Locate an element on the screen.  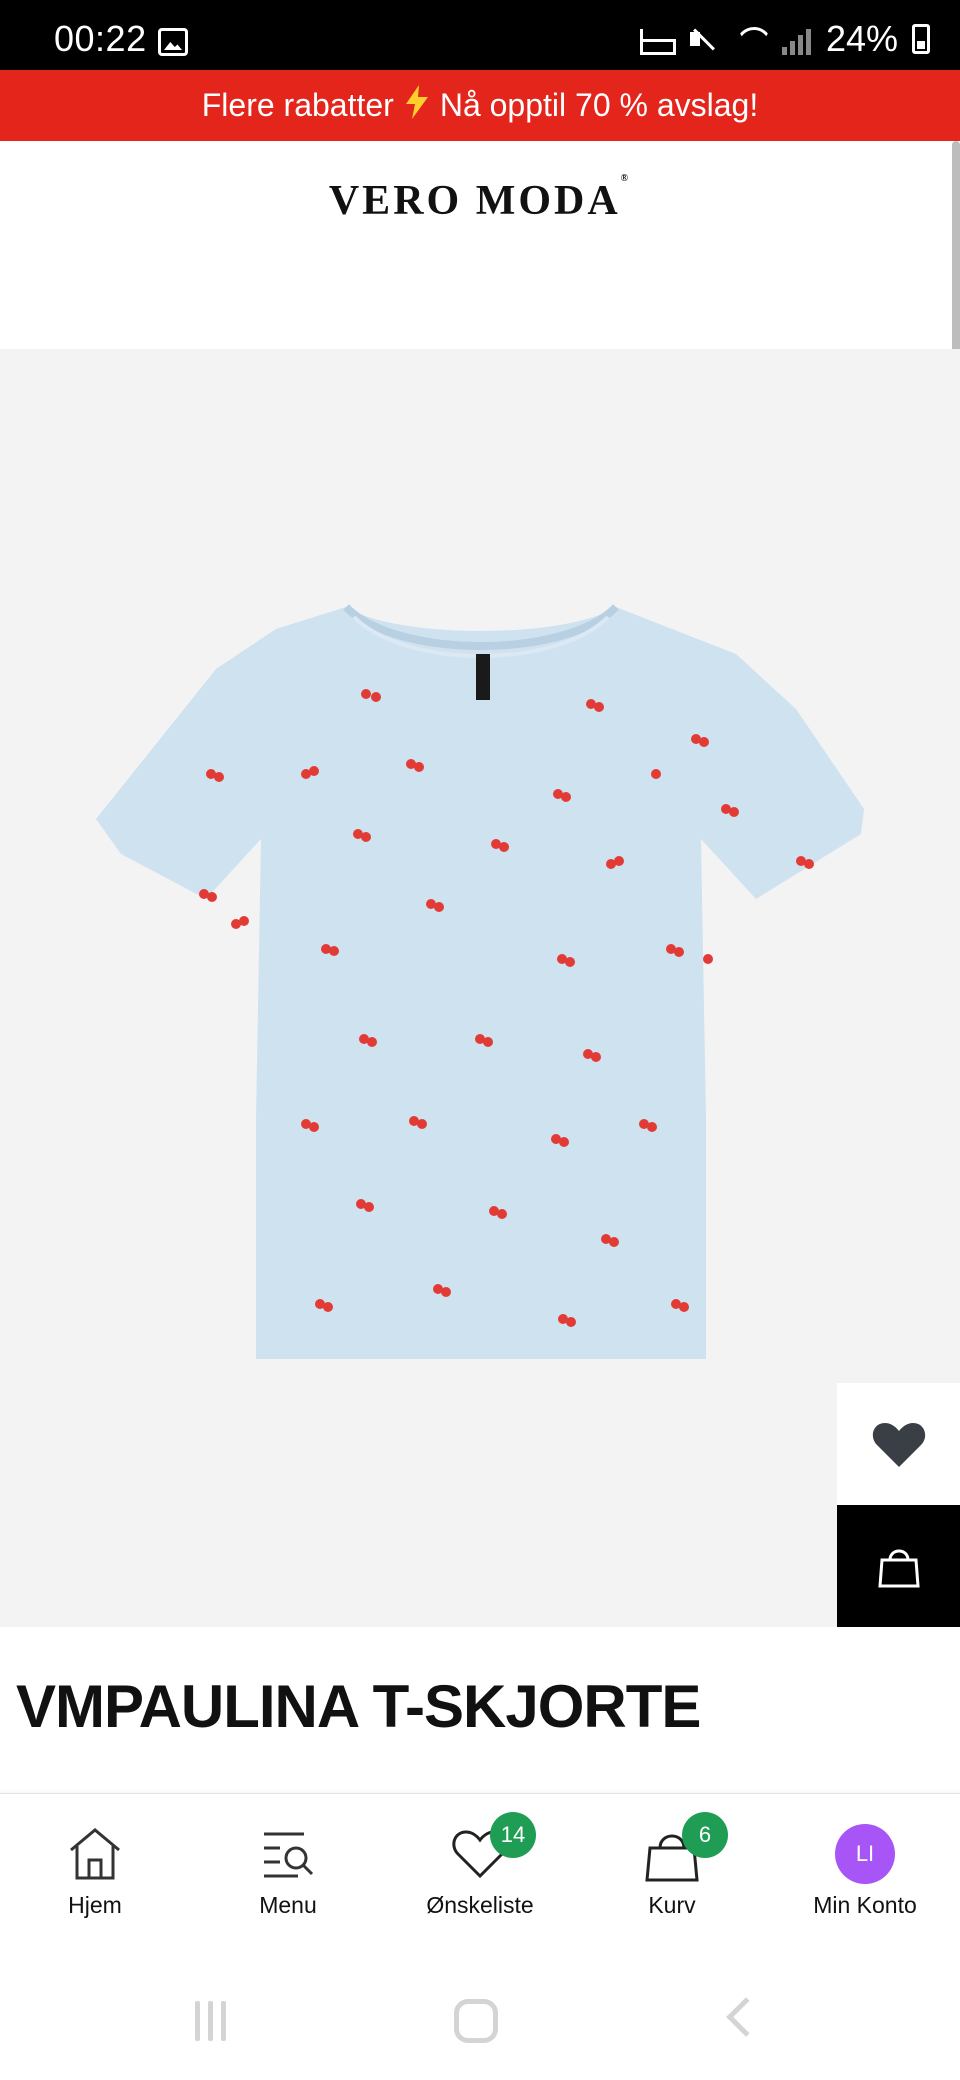
signal-icon is located at coordinates (796, 39).